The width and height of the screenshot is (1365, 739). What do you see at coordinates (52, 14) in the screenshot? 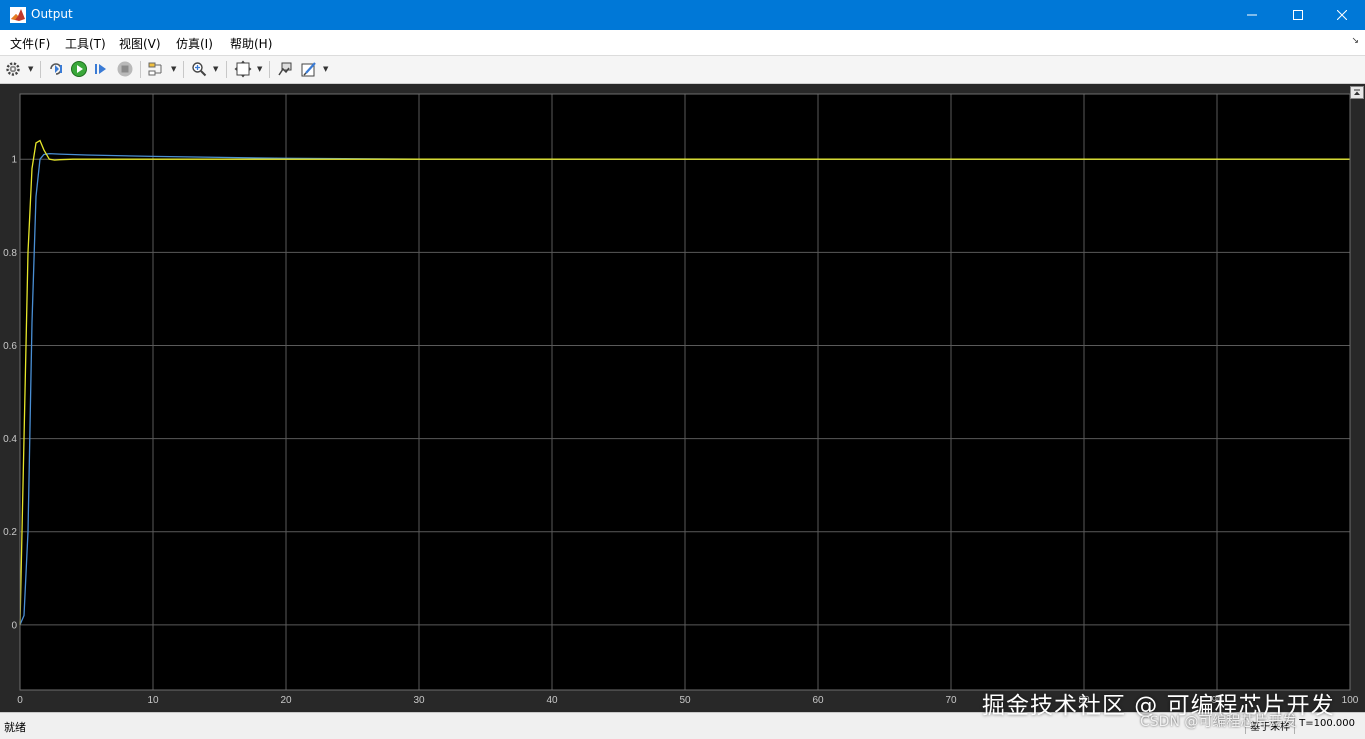
I see `window-title: Output` at bounding box center [52, 14].